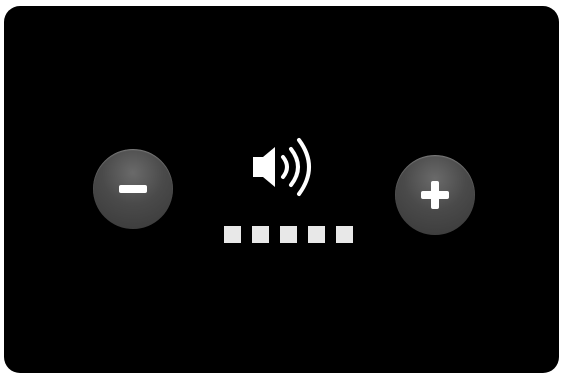  What do you see at coordinates (289, 167) in the screenshot?
I see `speaker-volume-icon` at bounding box center [289, 167].